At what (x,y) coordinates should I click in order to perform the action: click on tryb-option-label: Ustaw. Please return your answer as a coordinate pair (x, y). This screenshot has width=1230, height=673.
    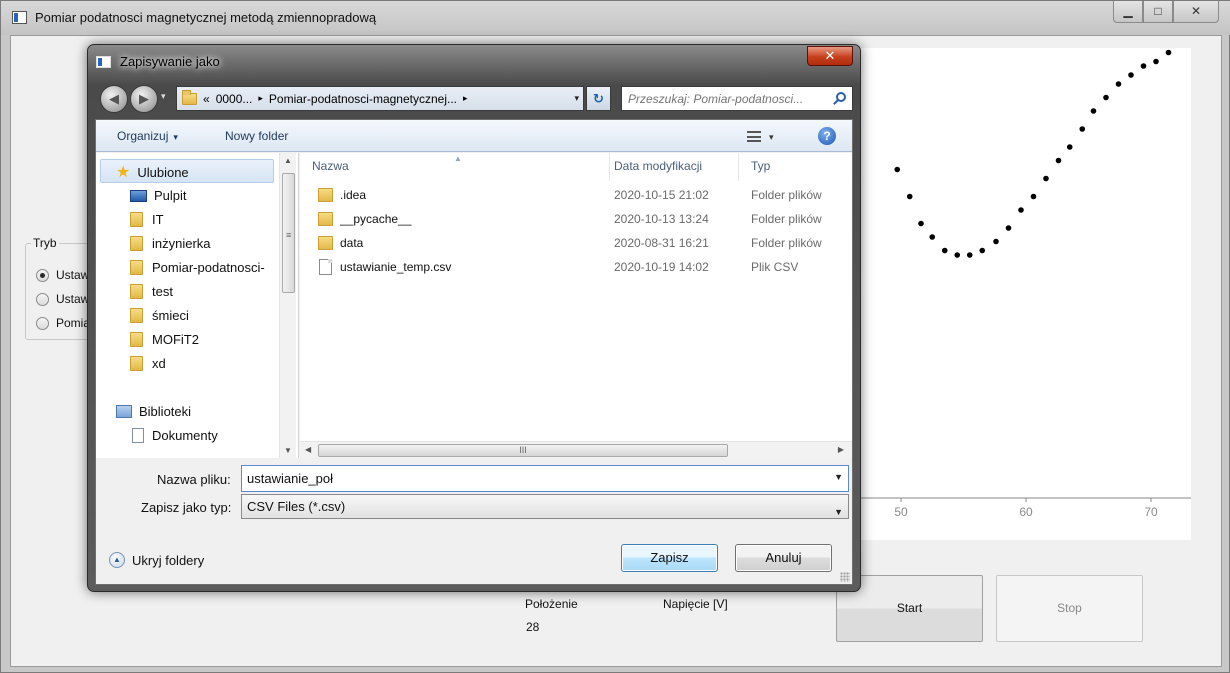
    Looking at the image, I should click on (73, 299).